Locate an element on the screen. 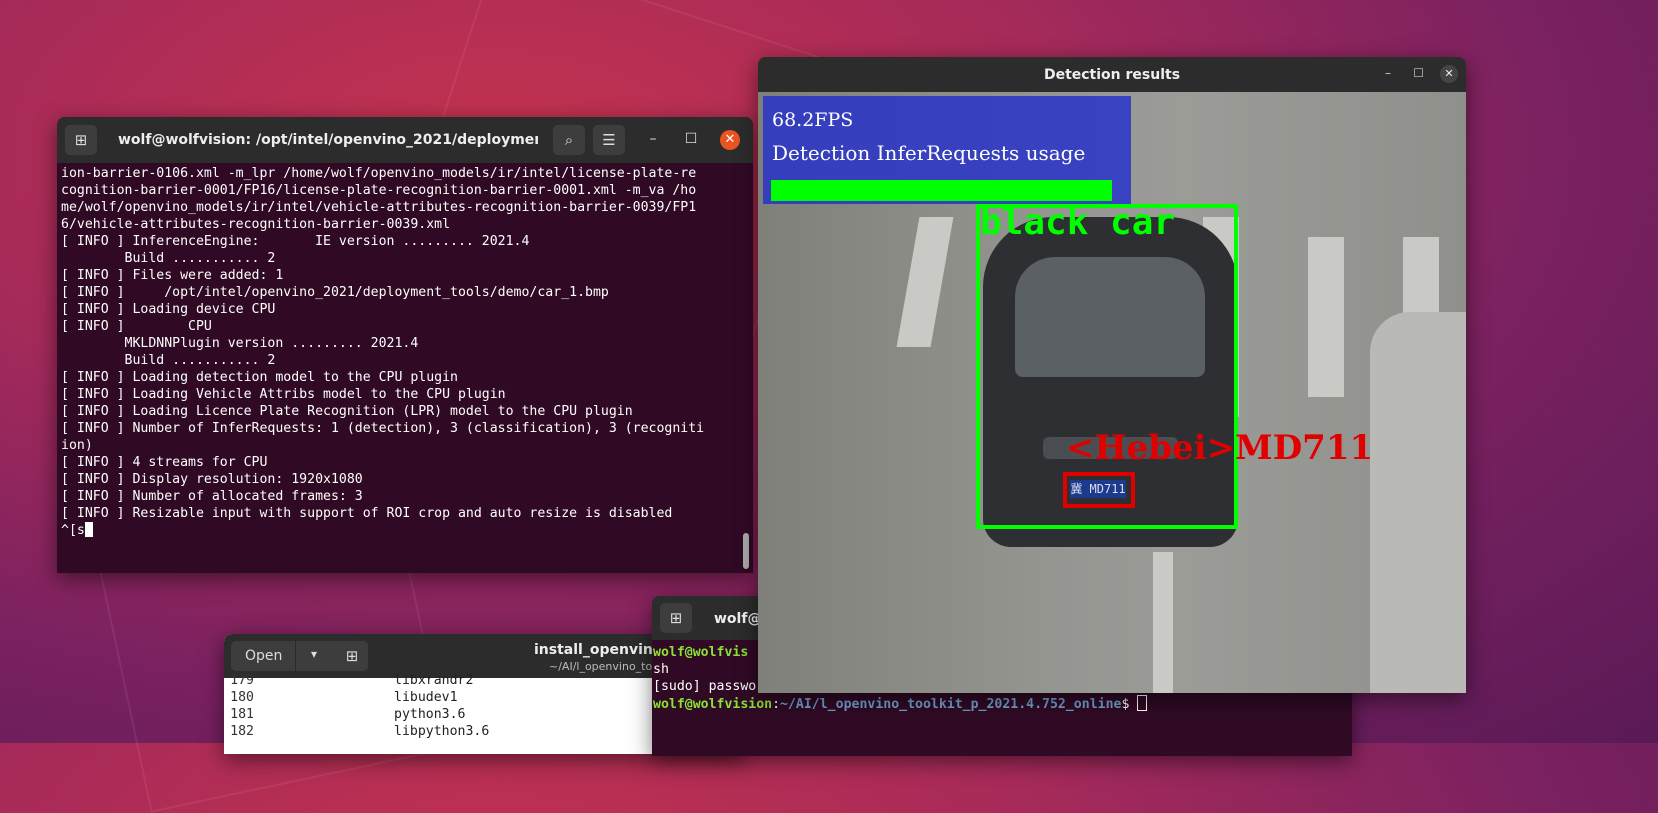 This screenshot has width=1658, height=813. line-number: 179 is located at coordinates (242, 680).